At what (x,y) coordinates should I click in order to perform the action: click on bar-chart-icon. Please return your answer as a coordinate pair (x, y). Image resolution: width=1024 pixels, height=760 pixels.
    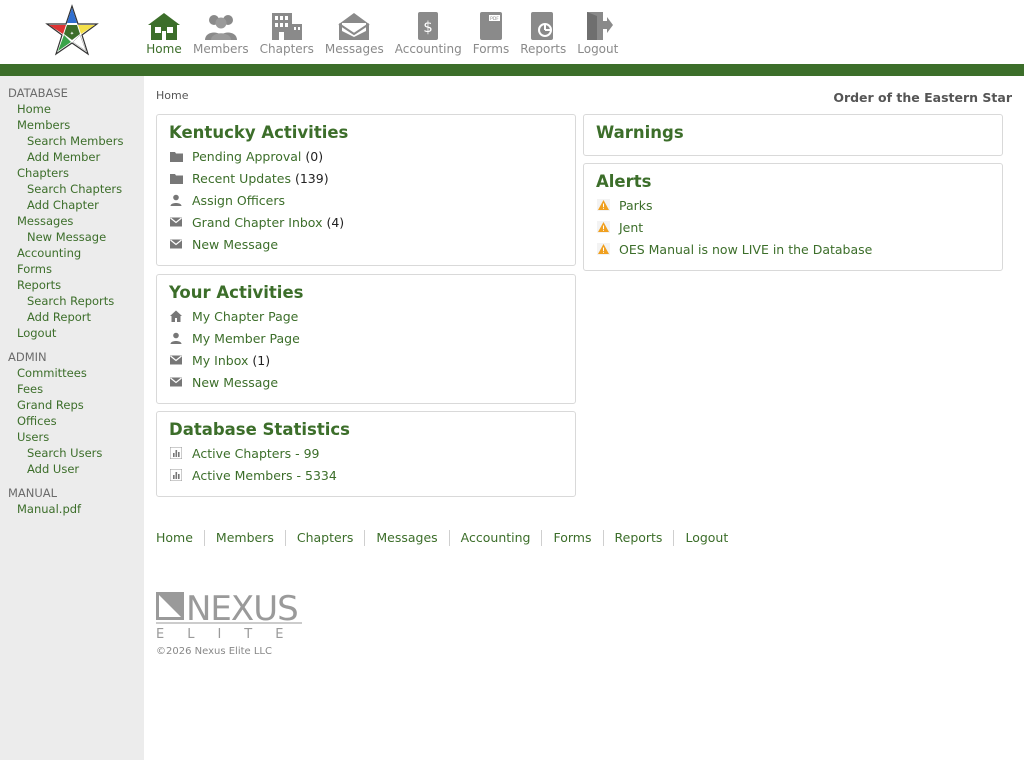
    Looking at the image, I should click on (176, 453).